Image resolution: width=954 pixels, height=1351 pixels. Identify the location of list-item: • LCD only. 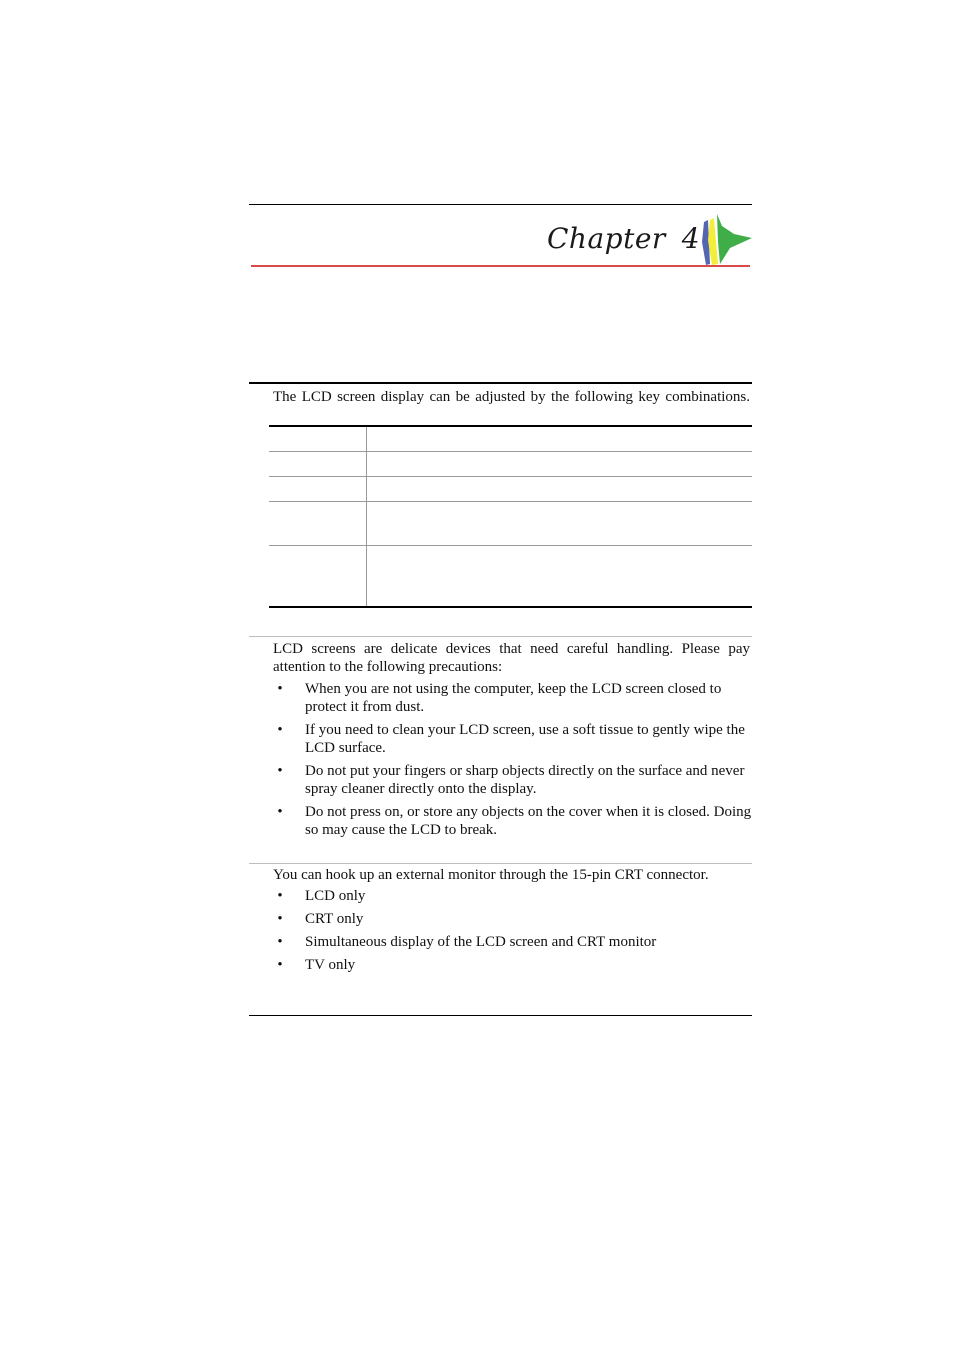
(513, 896).